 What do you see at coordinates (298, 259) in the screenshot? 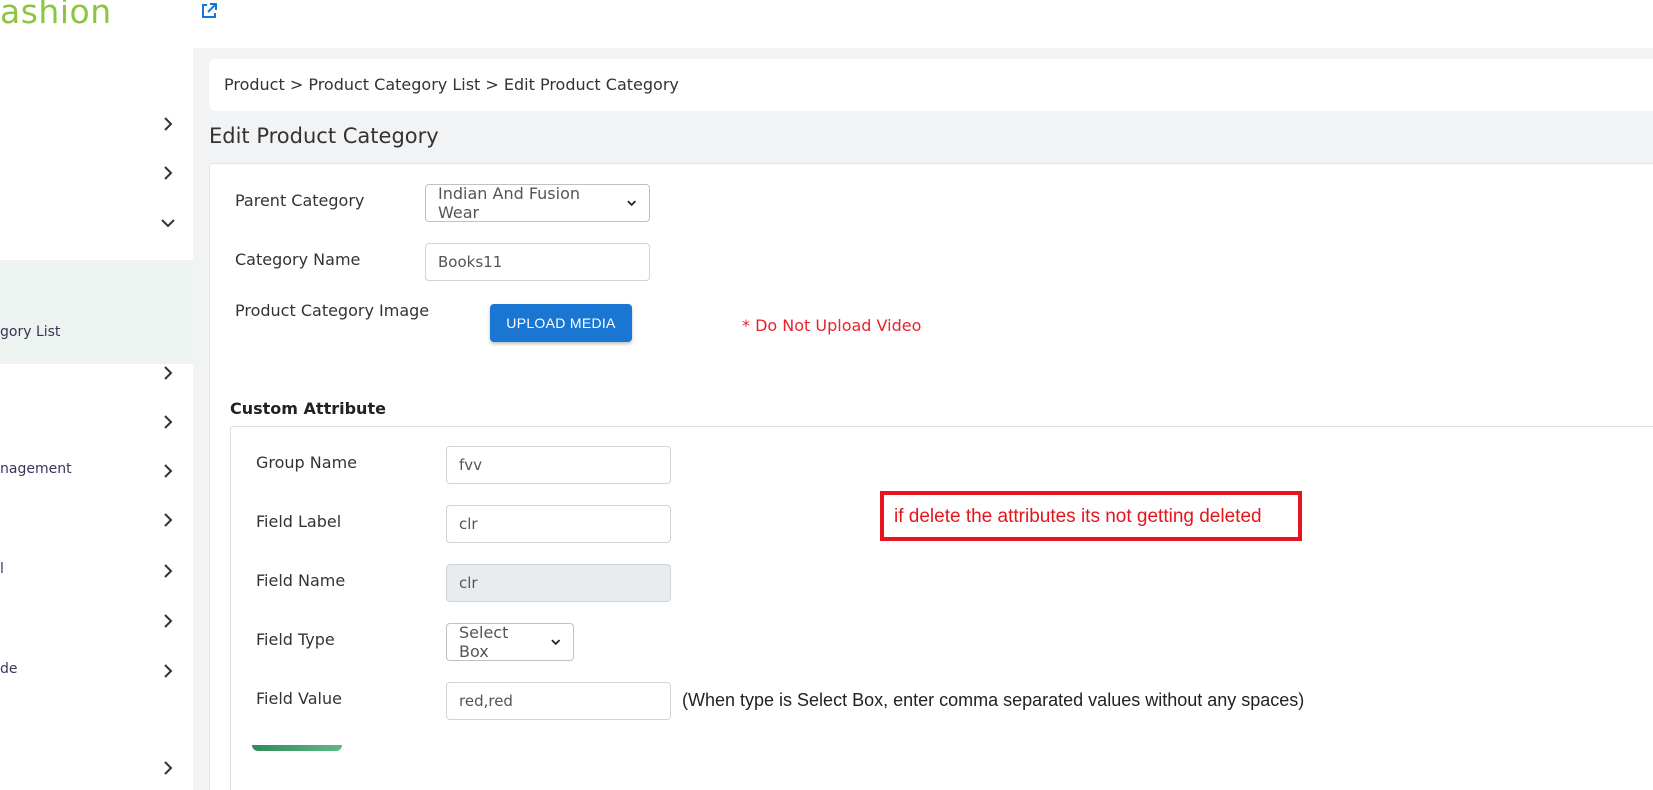
I see `category-name-label: Category Name` at bounding box center [298, 259].